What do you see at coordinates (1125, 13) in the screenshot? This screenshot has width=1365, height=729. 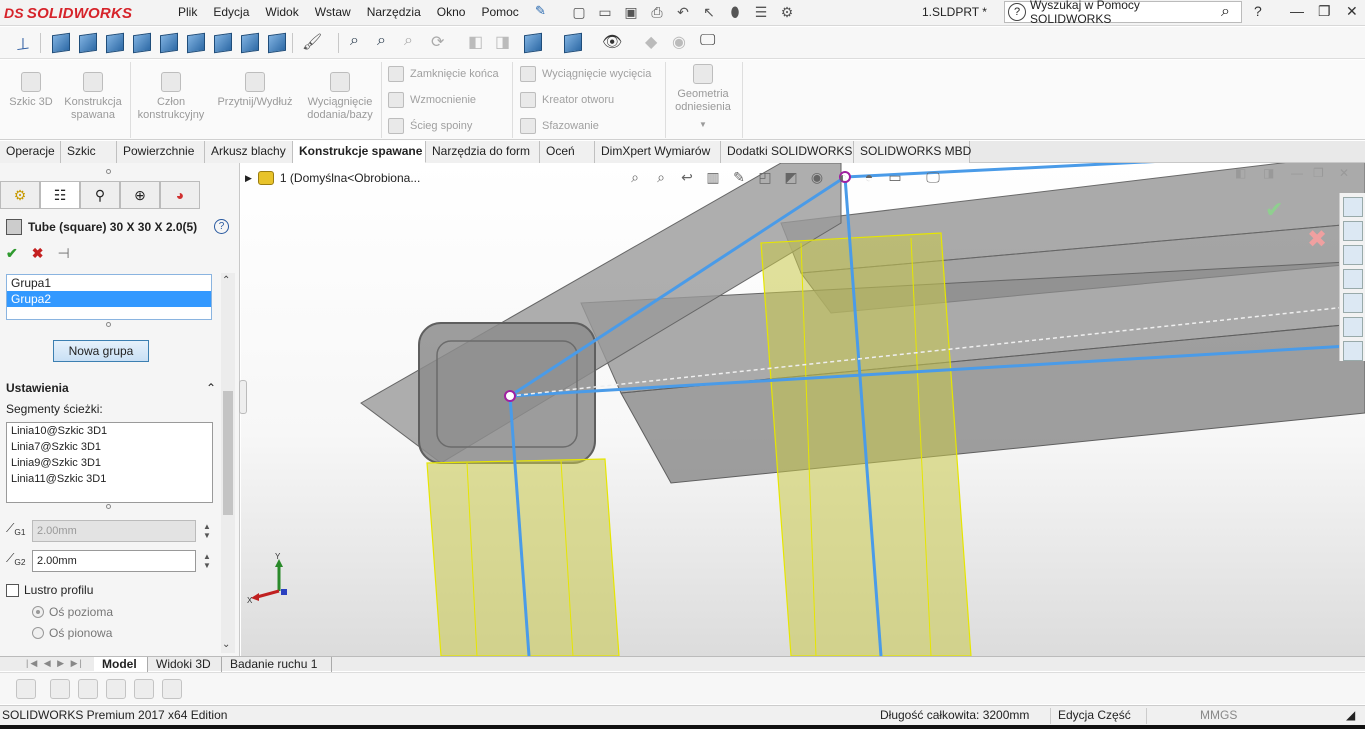 I see `help-search-input: Wyszukaj w Pomocy SOLIDWORKS` at bounding box center [1125, 13].